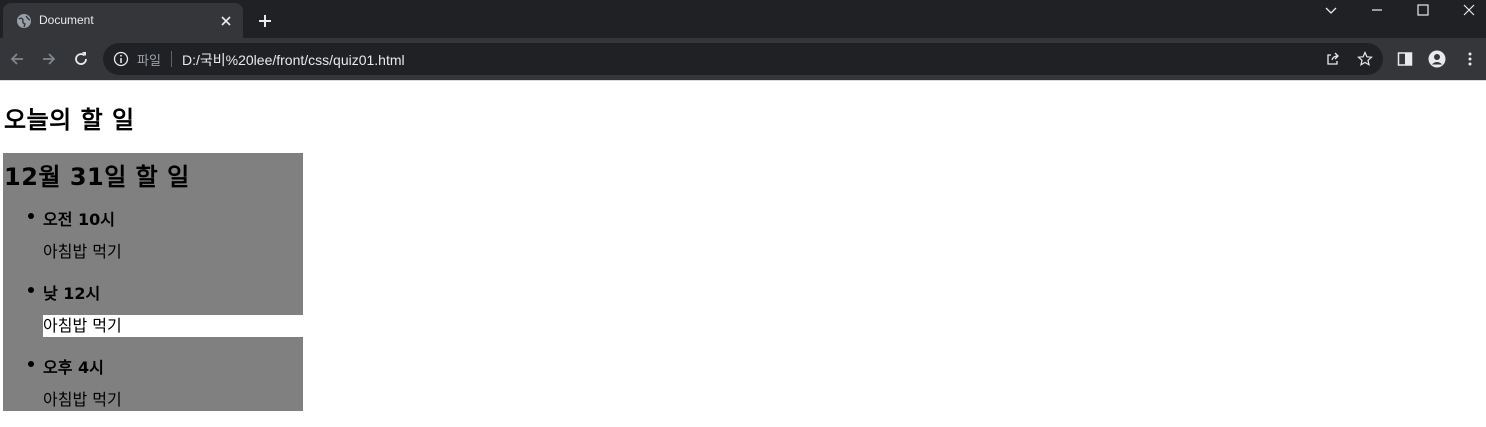 This screenshot has height=427, width=1486. I want to click on page-border, so click(743, 80).